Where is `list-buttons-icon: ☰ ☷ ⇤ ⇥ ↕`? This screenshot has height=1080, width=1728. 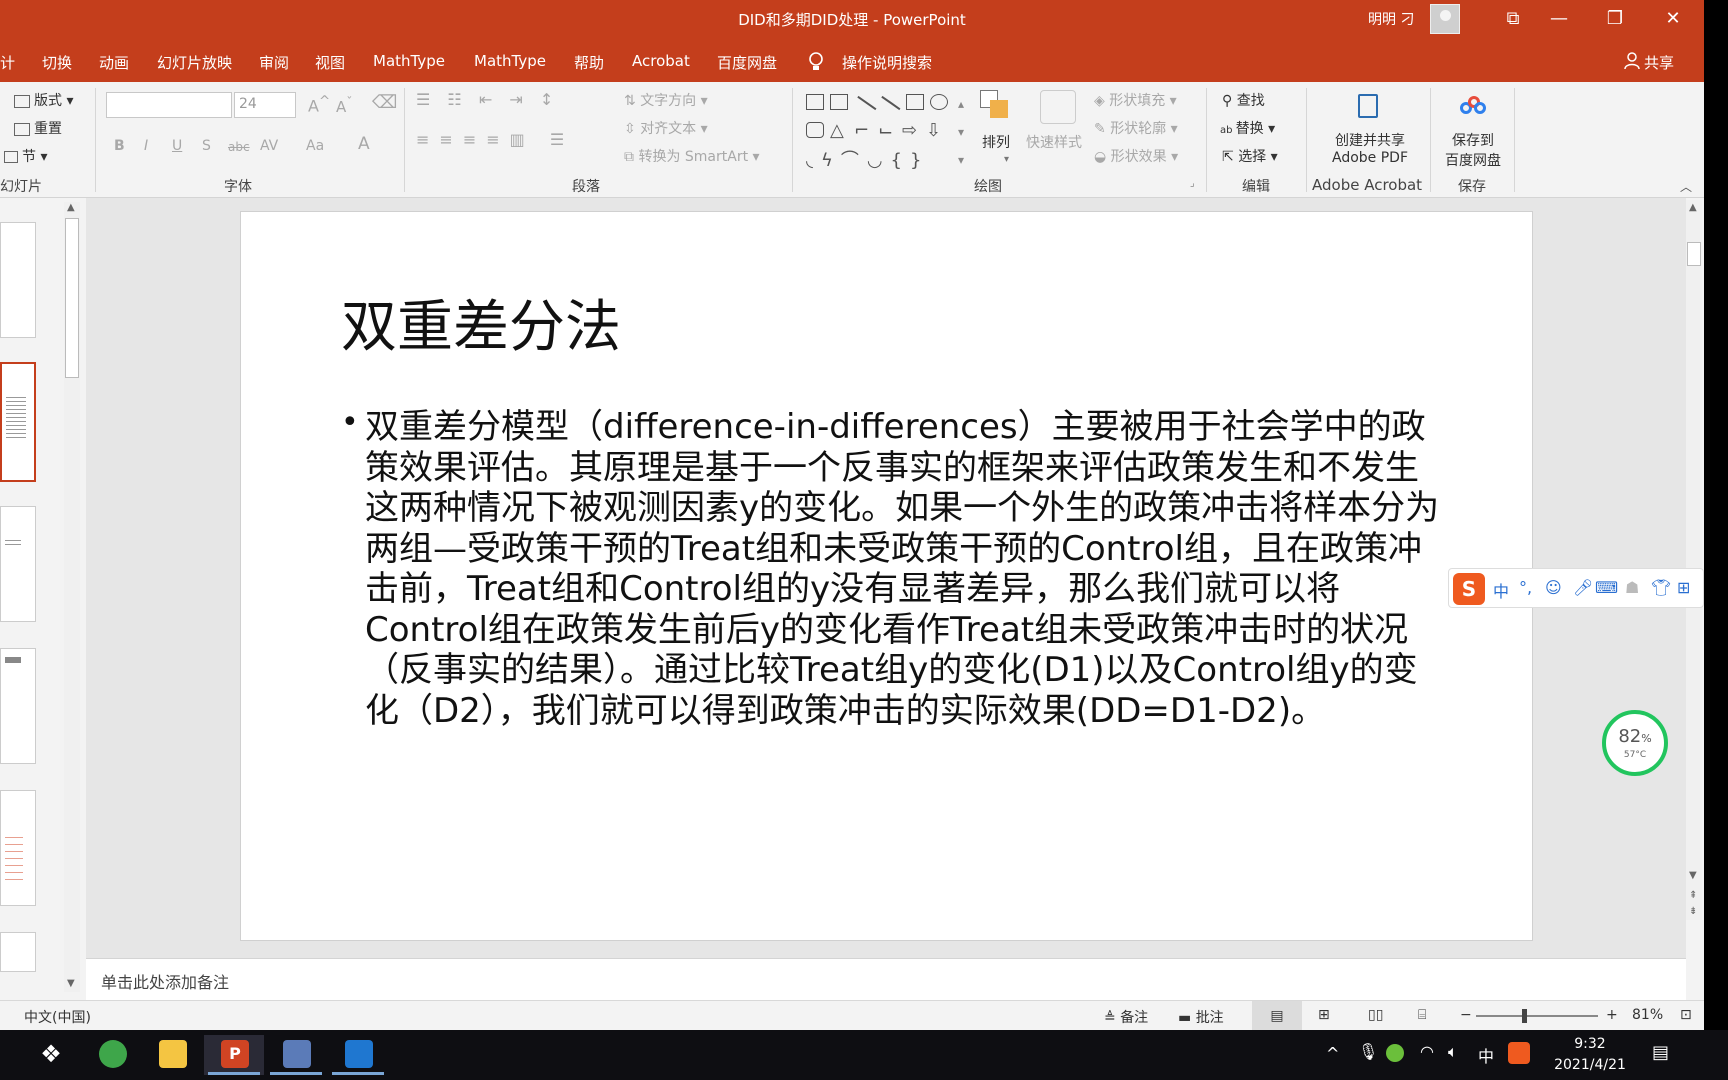
list-buttons-icon: ☰ ☷ ⇤ ⇥ ↕ is located at coordinates (487, 99).